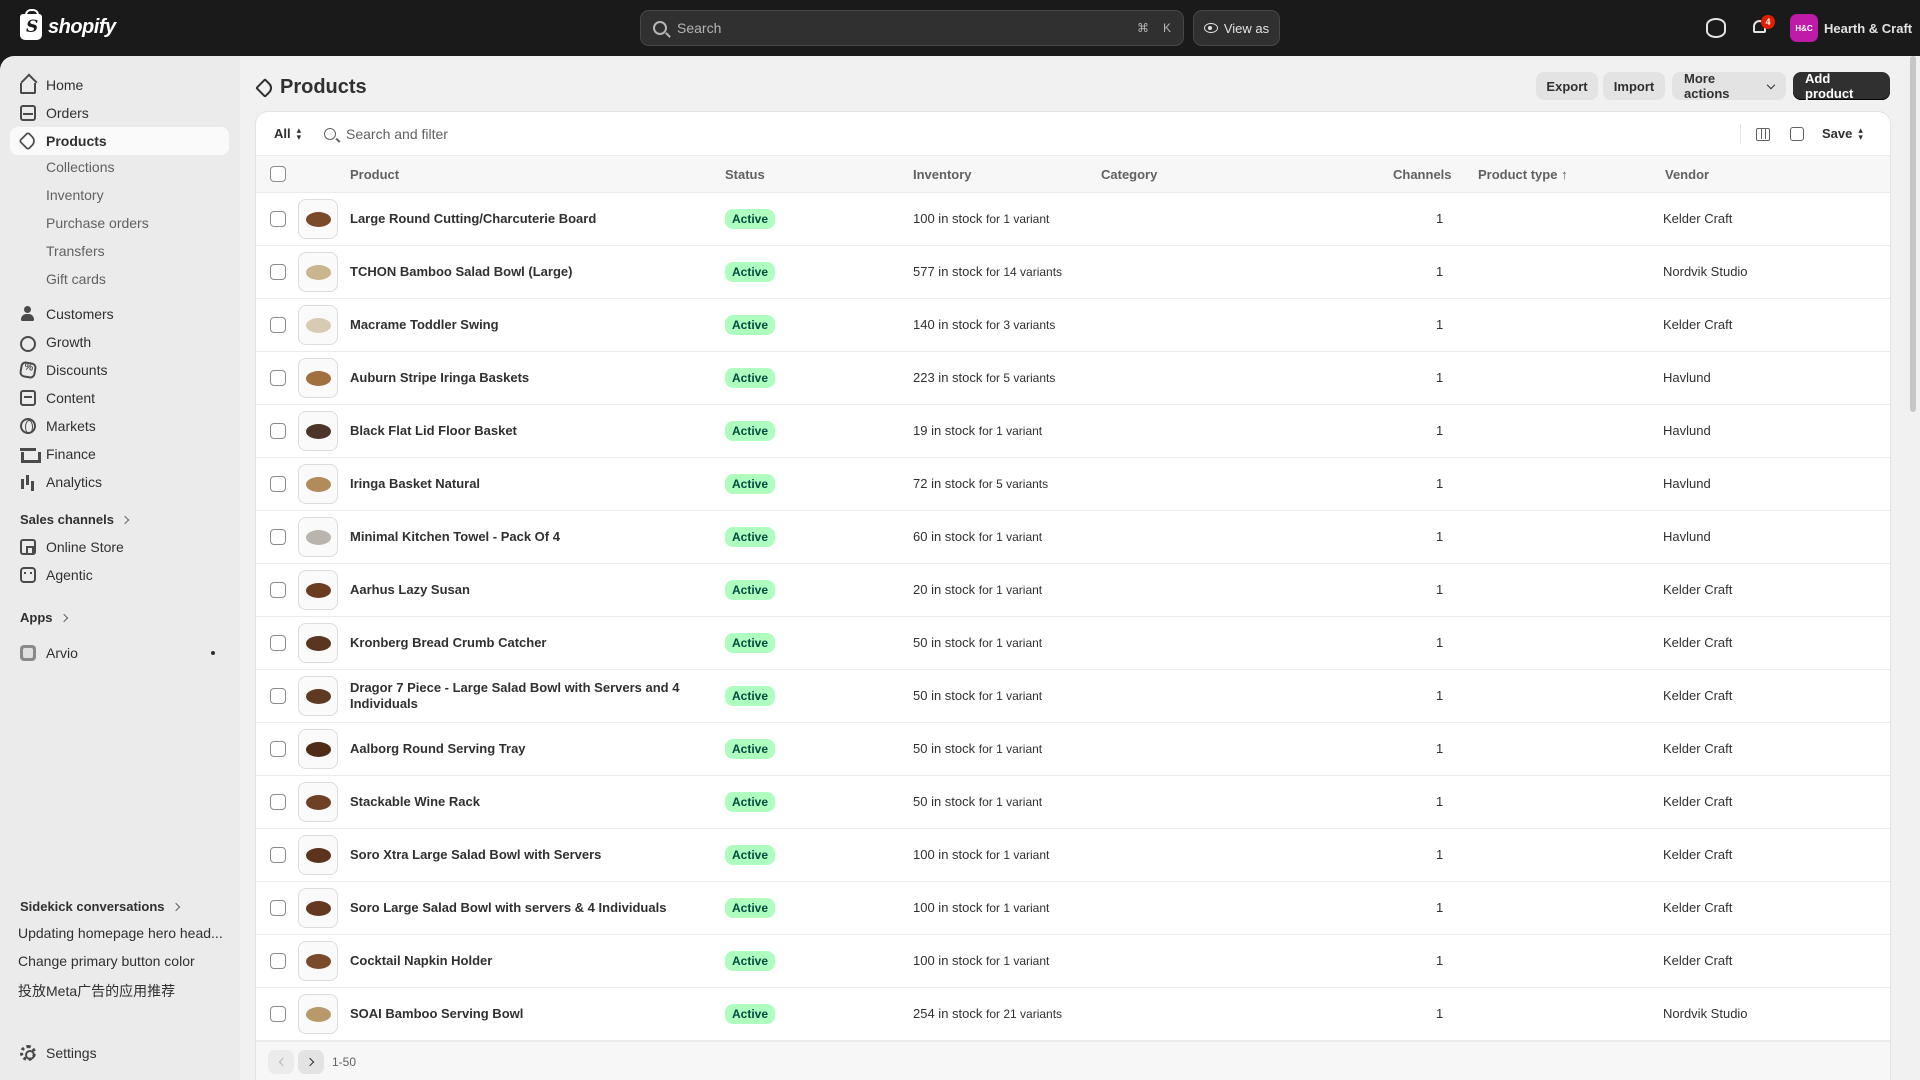 The width and height of the screenshot is (1920, 1080). Describe the element at coordinates (515, 1014) in the screenshot. I see `product-name: SOAI Bamboo Serving Bowl` at that location.